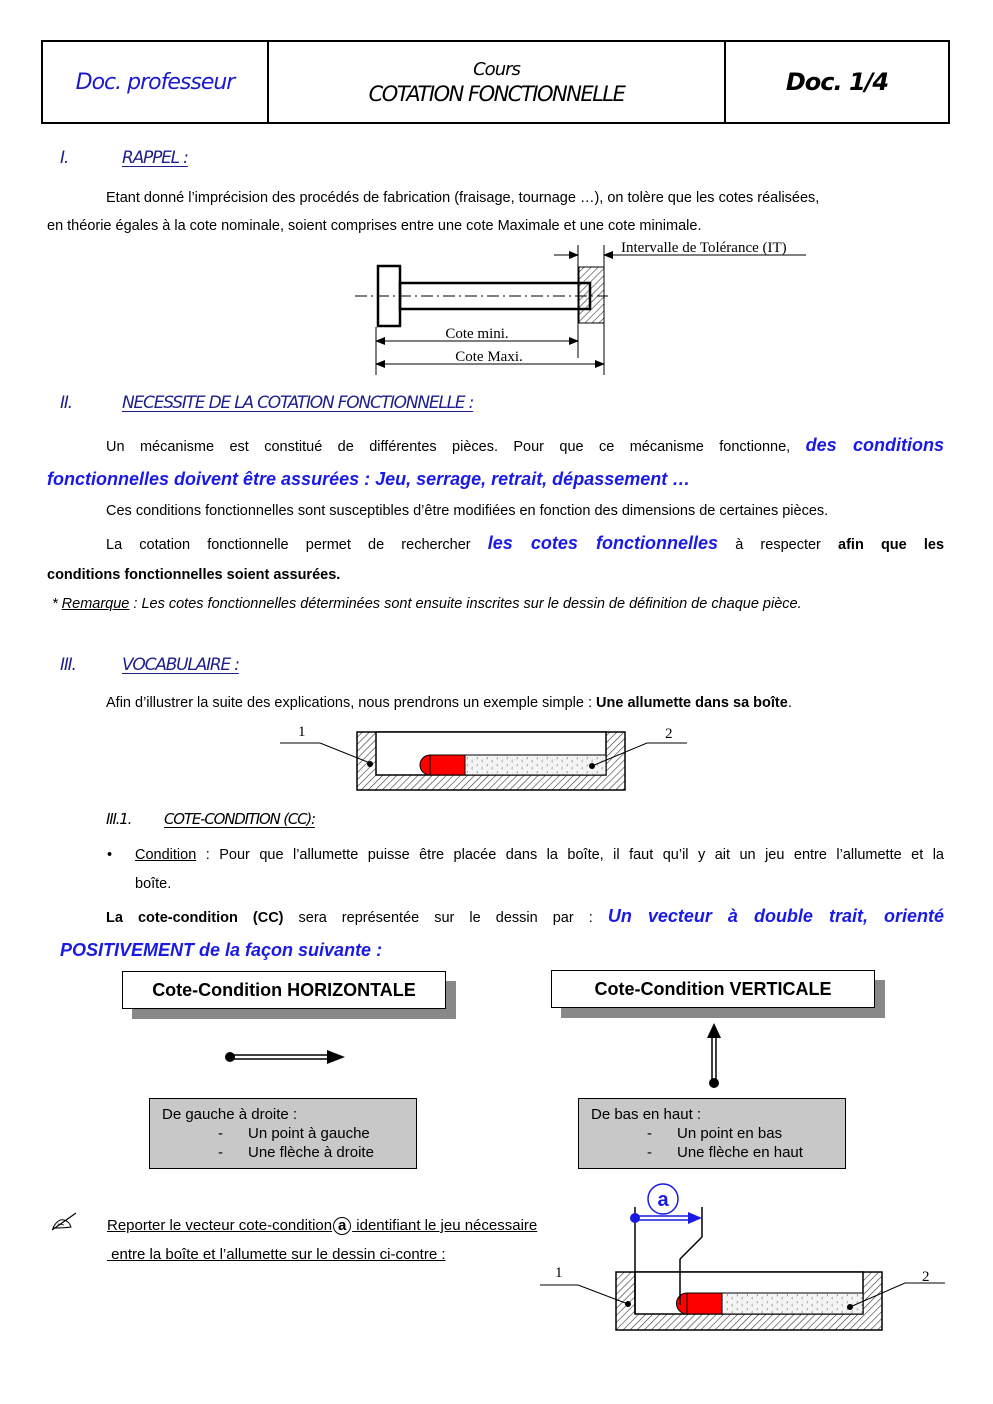 The height and width of the screenshot is (1404, 993). I want to click on rule-item: - Une flèche à droite, so click(296, 1152).